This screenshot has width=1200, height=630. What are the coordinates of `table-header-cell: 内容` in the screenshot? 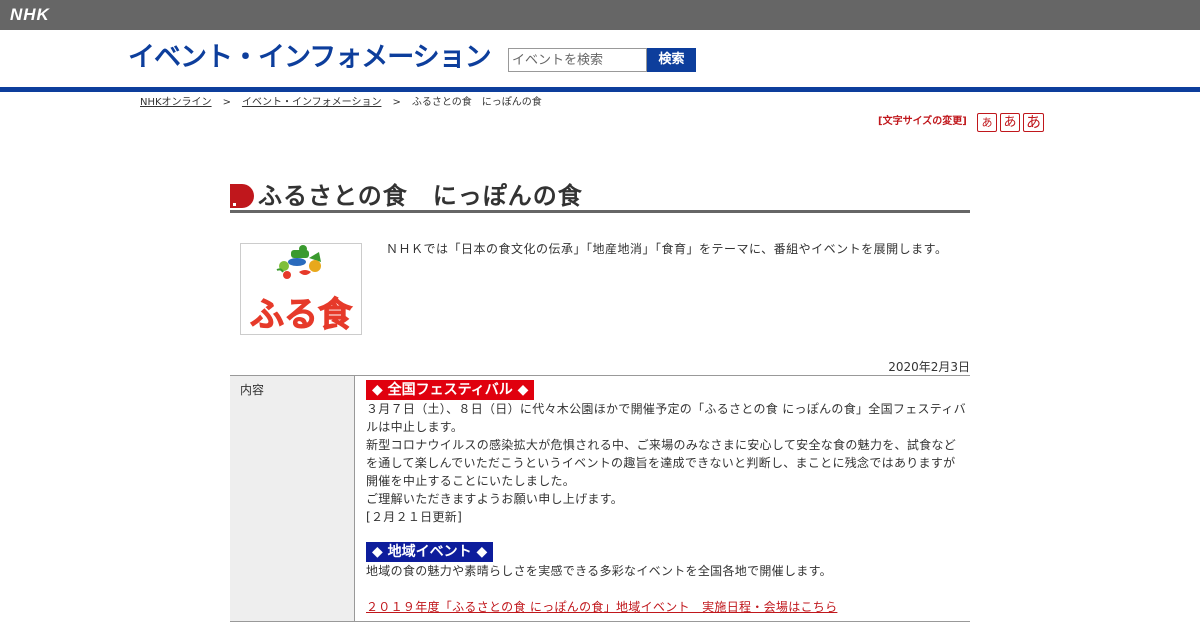 It's located at (292, 498).